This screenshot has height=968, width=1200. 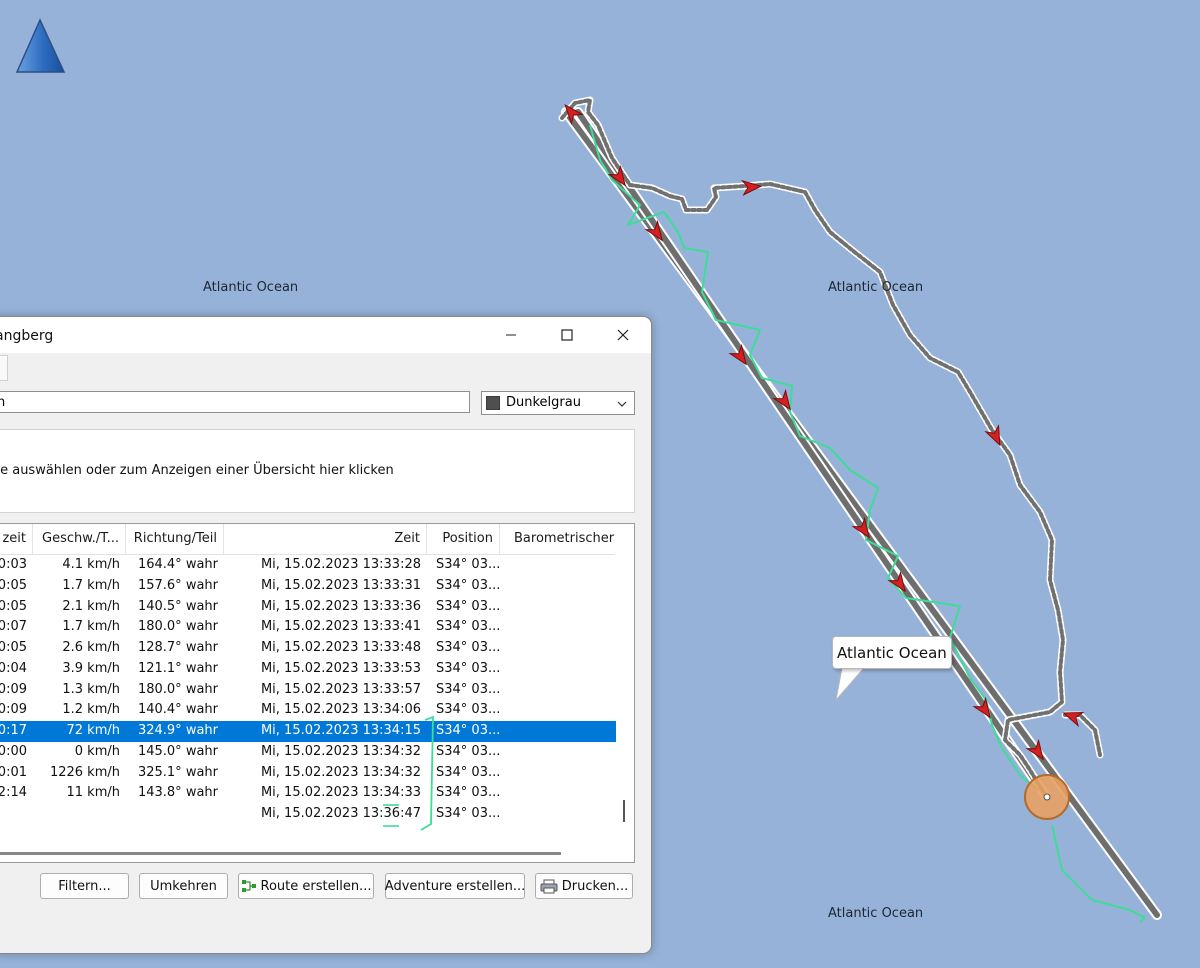 I want to click on north-arrow-icon, so click(x=40, y=45).